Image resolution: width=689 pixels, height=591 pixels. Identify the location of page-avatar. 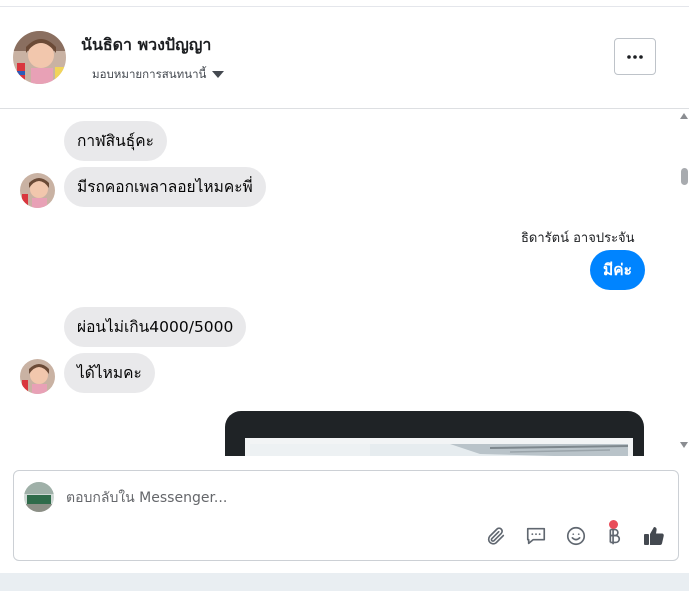
(39, 497).